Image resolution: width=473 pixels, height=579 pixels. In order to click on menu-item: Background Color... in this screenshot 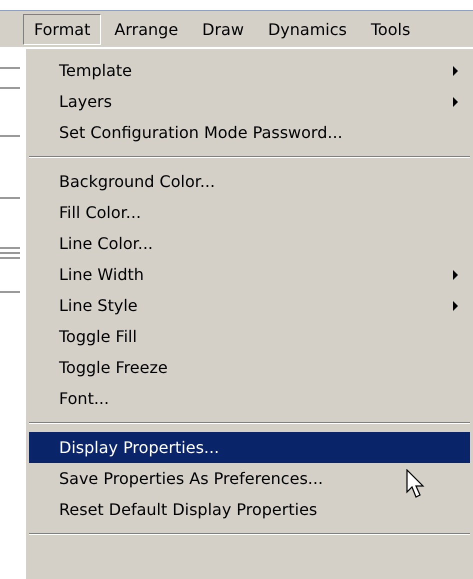, I will do `click(249, 181)`.